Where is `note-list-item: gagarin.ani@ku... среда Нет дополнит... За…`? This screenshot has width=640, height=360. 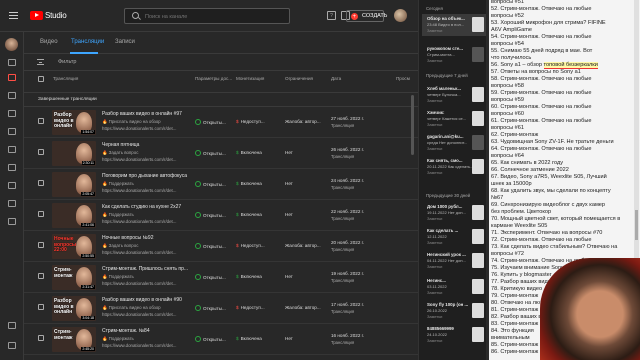
note-list-item: gagarin.ani@ku... среда Нет дополнит... За… is located at coordinates (454, 143).